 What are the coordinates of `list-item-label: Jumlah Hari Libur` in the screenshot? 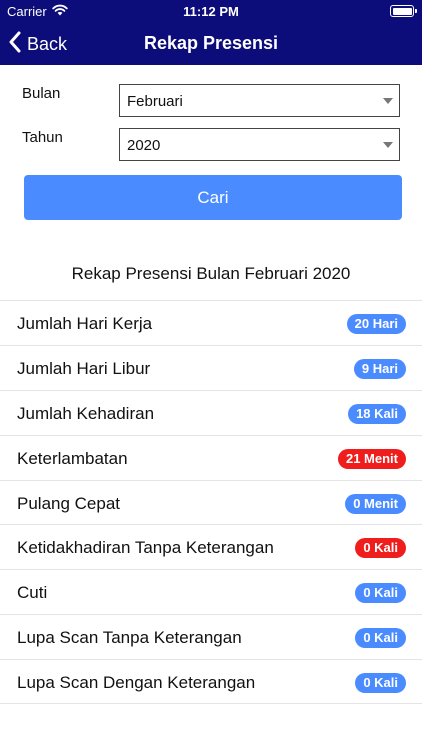 It's located at (84, 368).